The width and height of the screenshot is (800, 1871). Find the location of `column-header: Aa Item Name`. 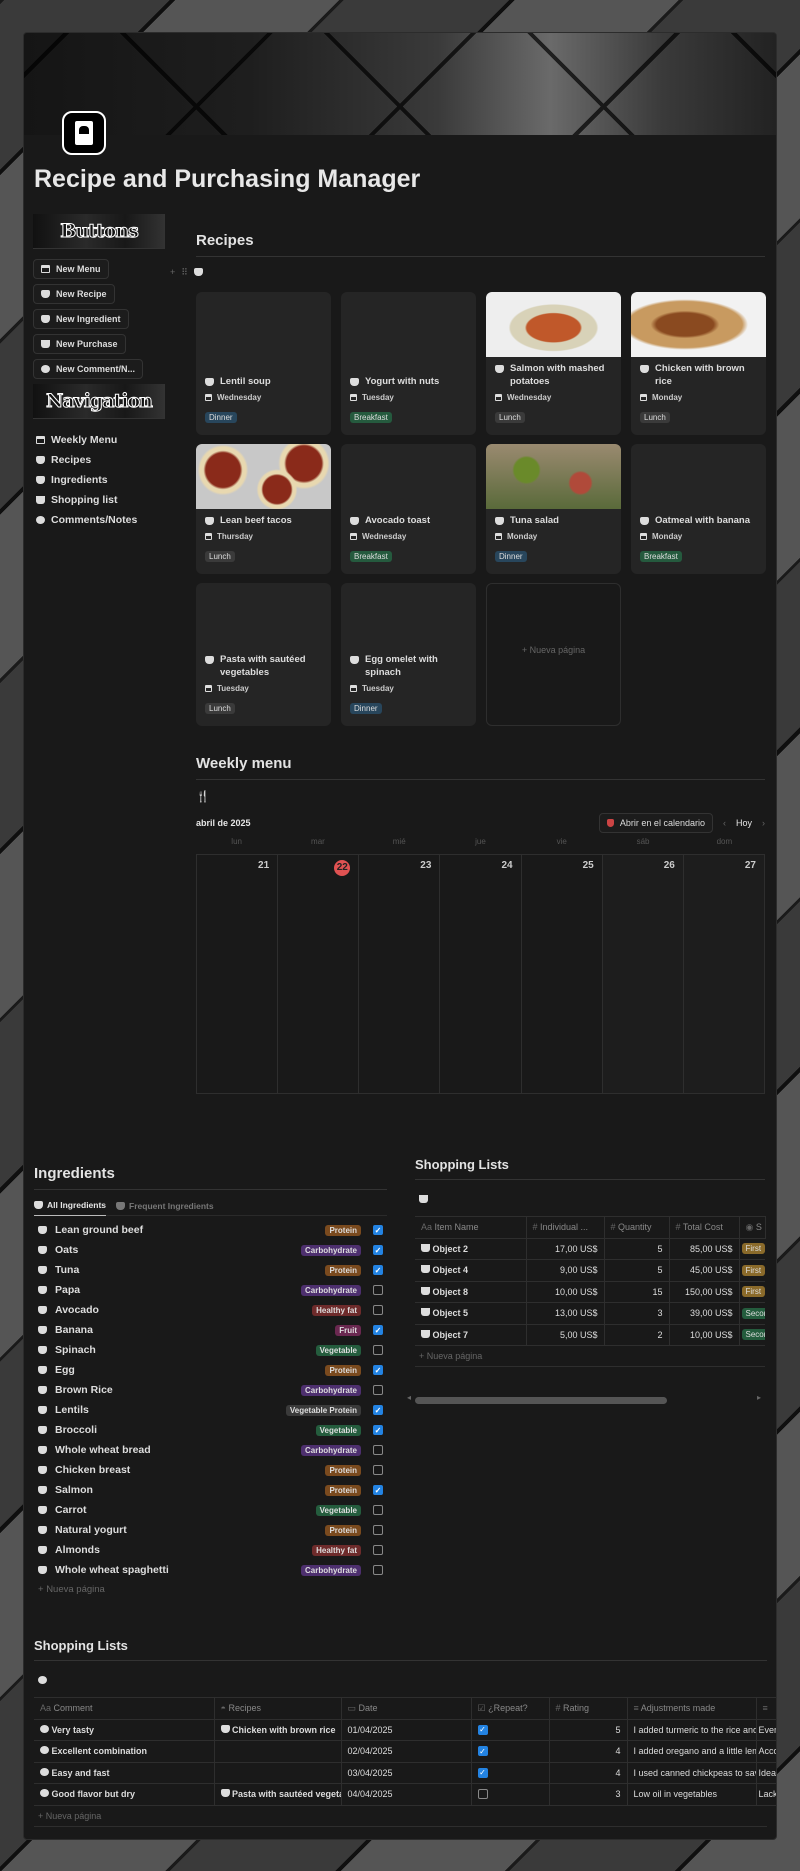

column-header: Aa Item Name is located at coordinates (471, 1227).